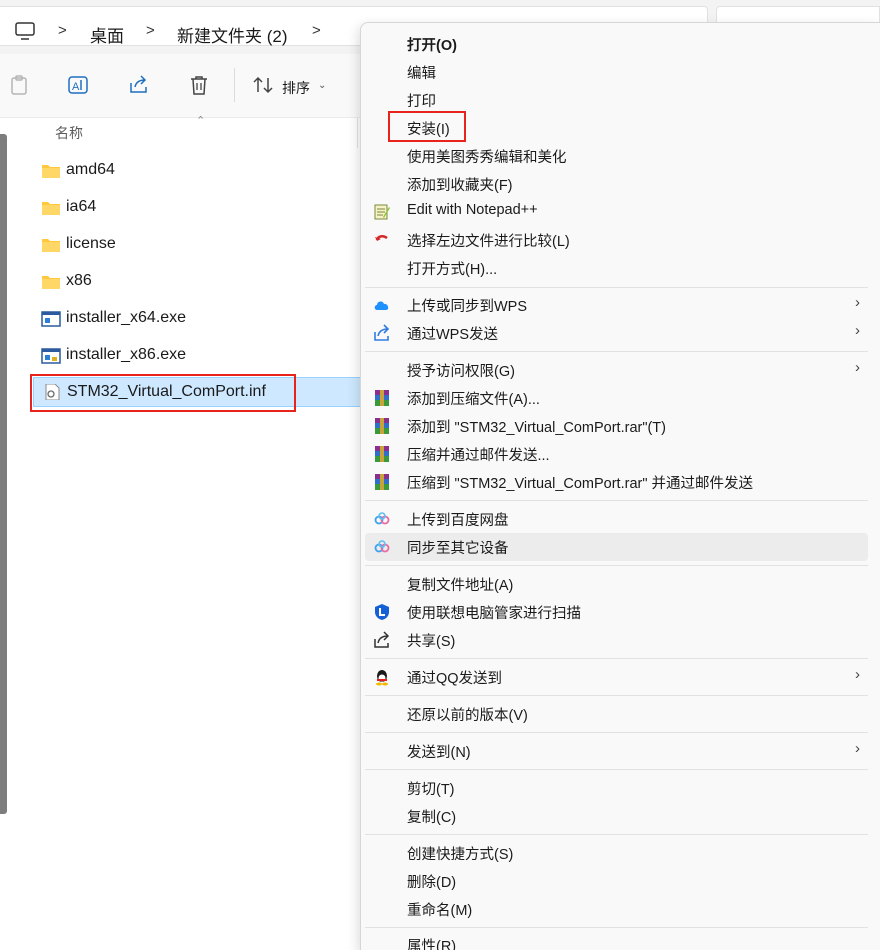 The image size is (880, 950). I want to click on column-header-name: 名称, so click(69, 133).